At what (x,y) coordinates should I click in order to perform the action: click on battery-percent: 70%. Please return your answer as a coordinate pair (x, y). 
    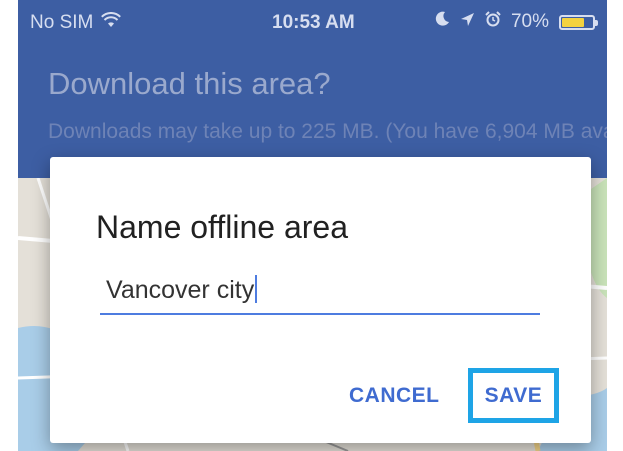
    Looking at the image, I should click on (529, 21).